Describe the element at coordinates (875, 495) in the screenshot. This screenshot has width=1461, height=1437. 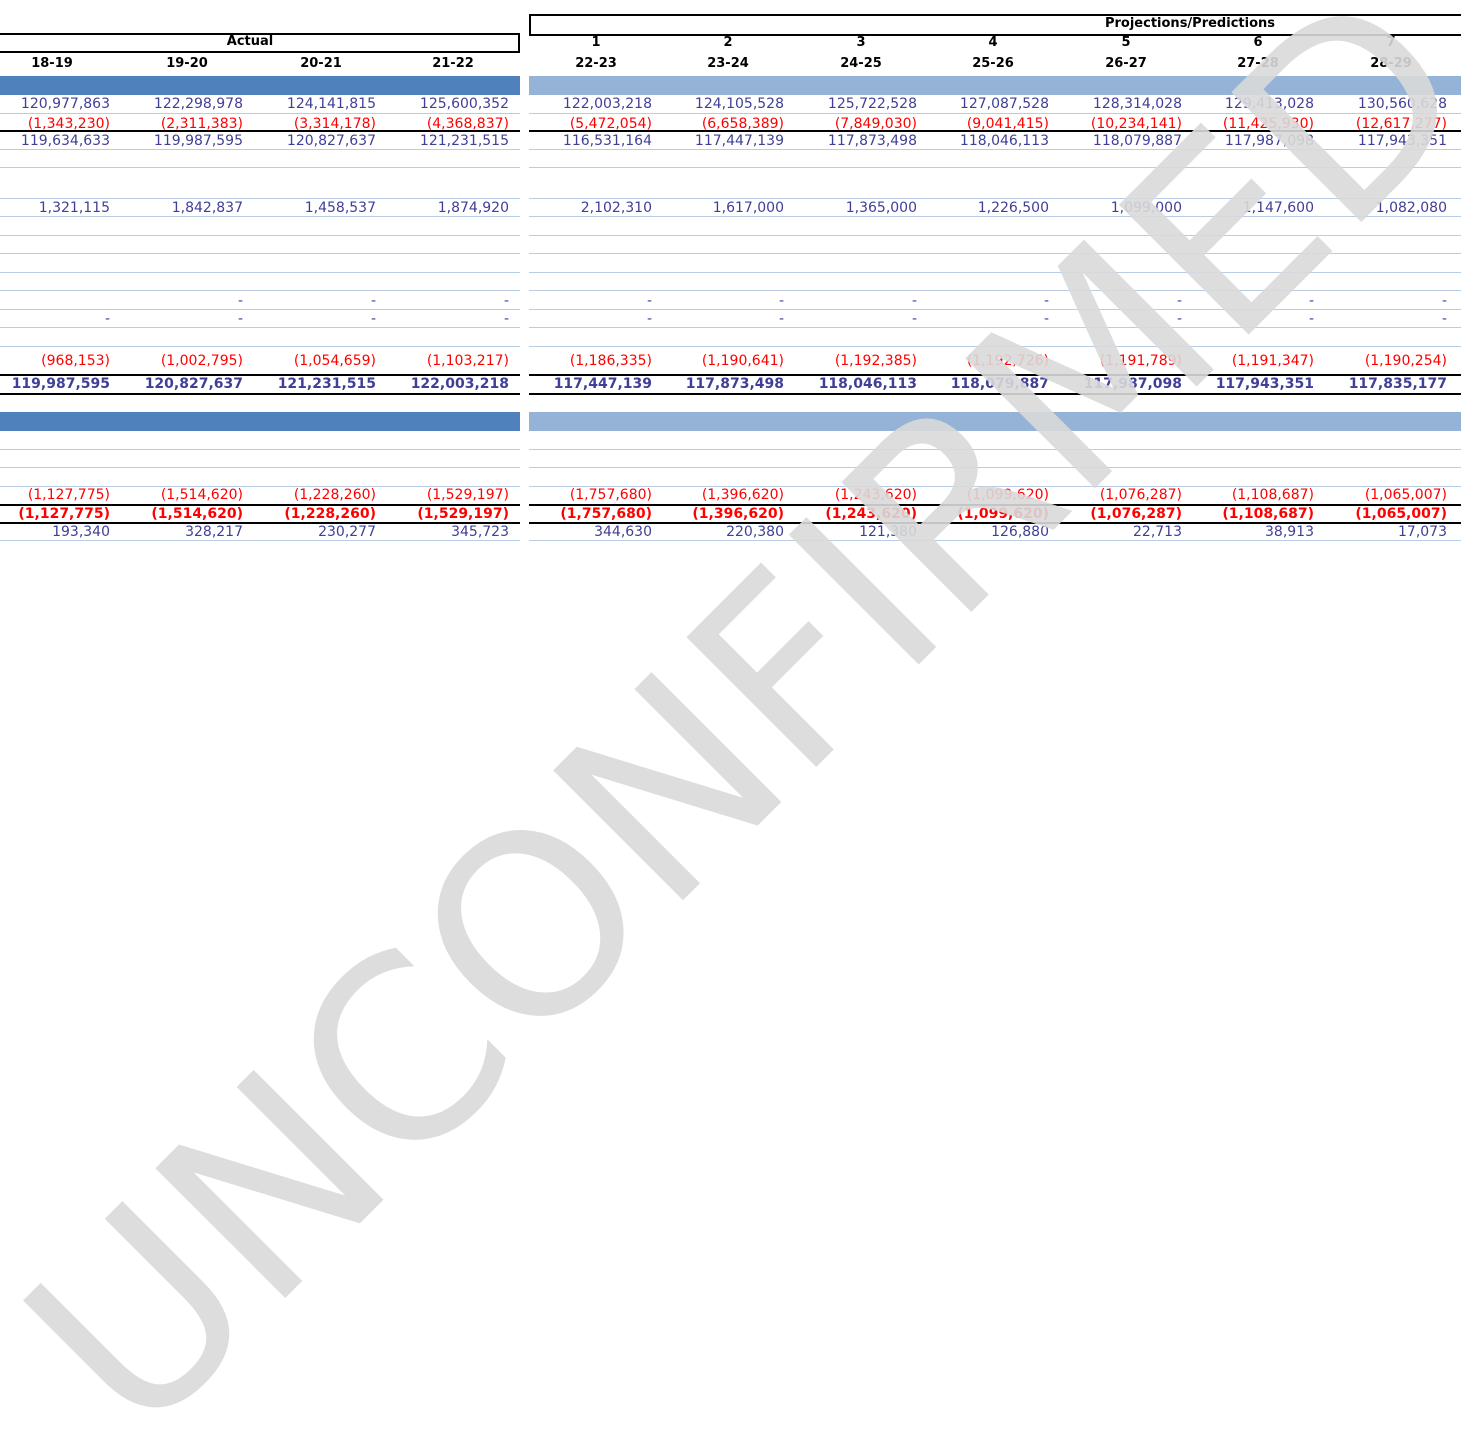
I see `table-cell: (1,243,620)` at that location.